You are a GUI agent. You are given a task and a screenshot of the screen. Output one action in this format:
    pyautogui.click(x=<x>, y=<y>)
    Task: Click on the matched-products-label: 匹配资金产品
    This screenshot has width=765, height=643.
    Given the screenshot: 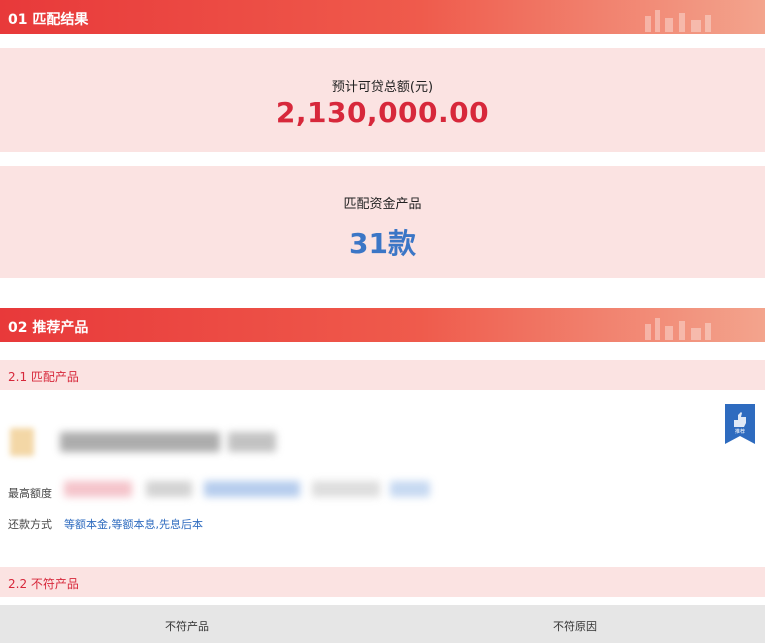 What is the action you would take?
    pyautogui.click(x=382, y=204)
    